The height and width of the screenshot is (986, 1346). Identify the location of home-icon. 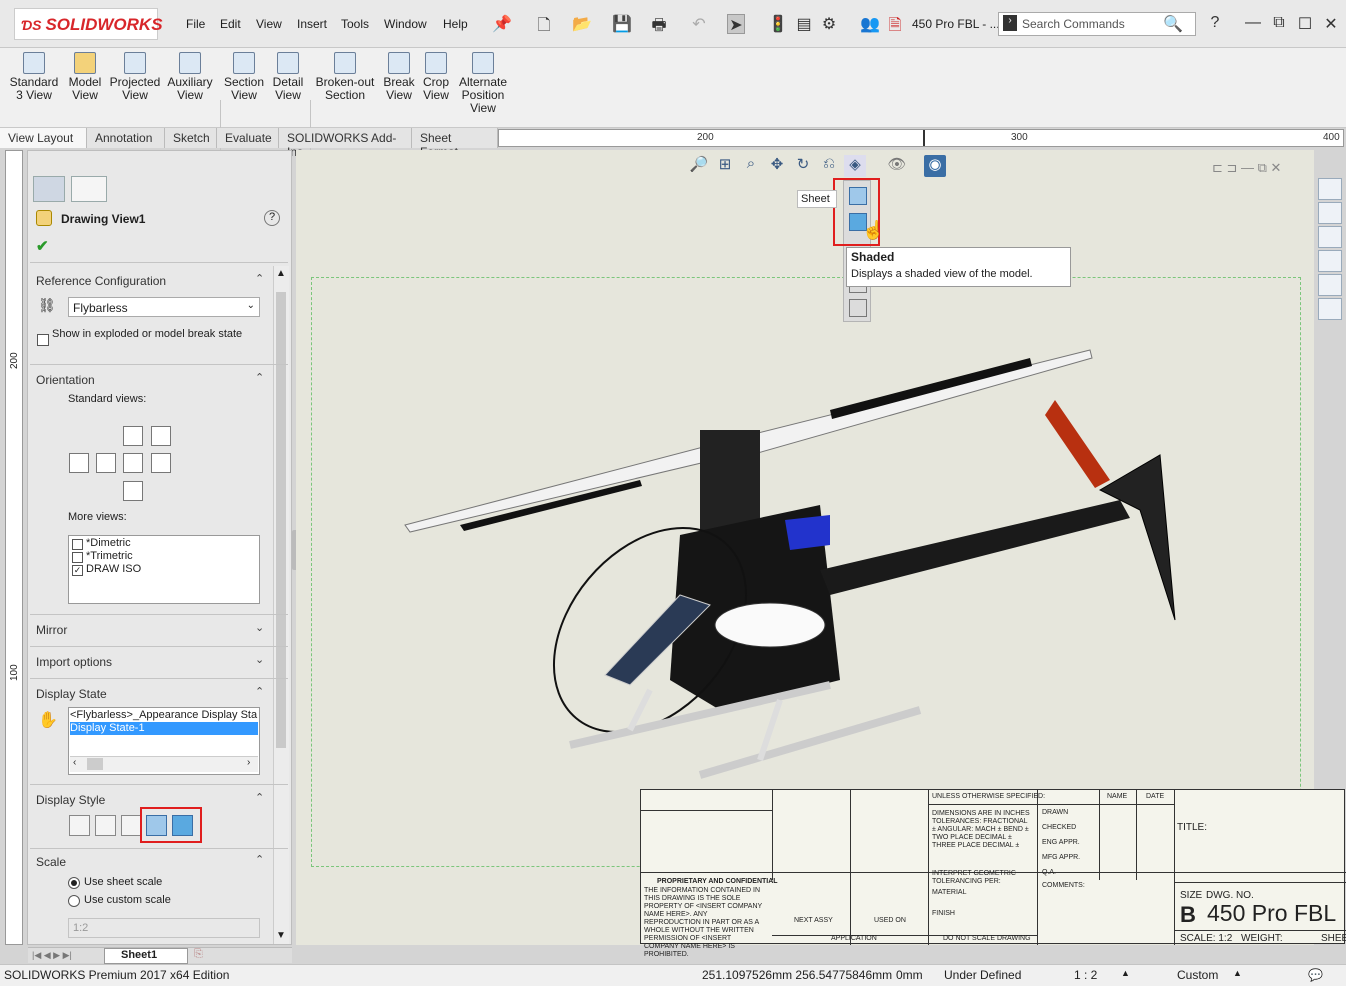
(1330, 189).